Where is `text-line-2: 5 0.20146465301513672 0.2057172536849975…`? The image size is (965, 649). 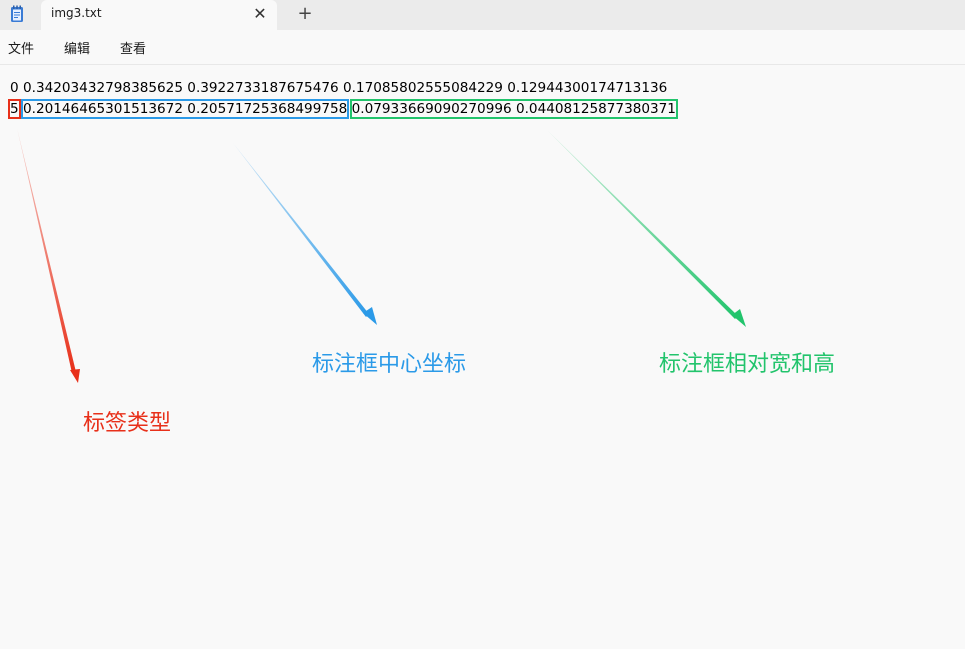 text-line-2: 5 0.20146465301513672 0.2057172536849975… is located at coordinates (343, 109).